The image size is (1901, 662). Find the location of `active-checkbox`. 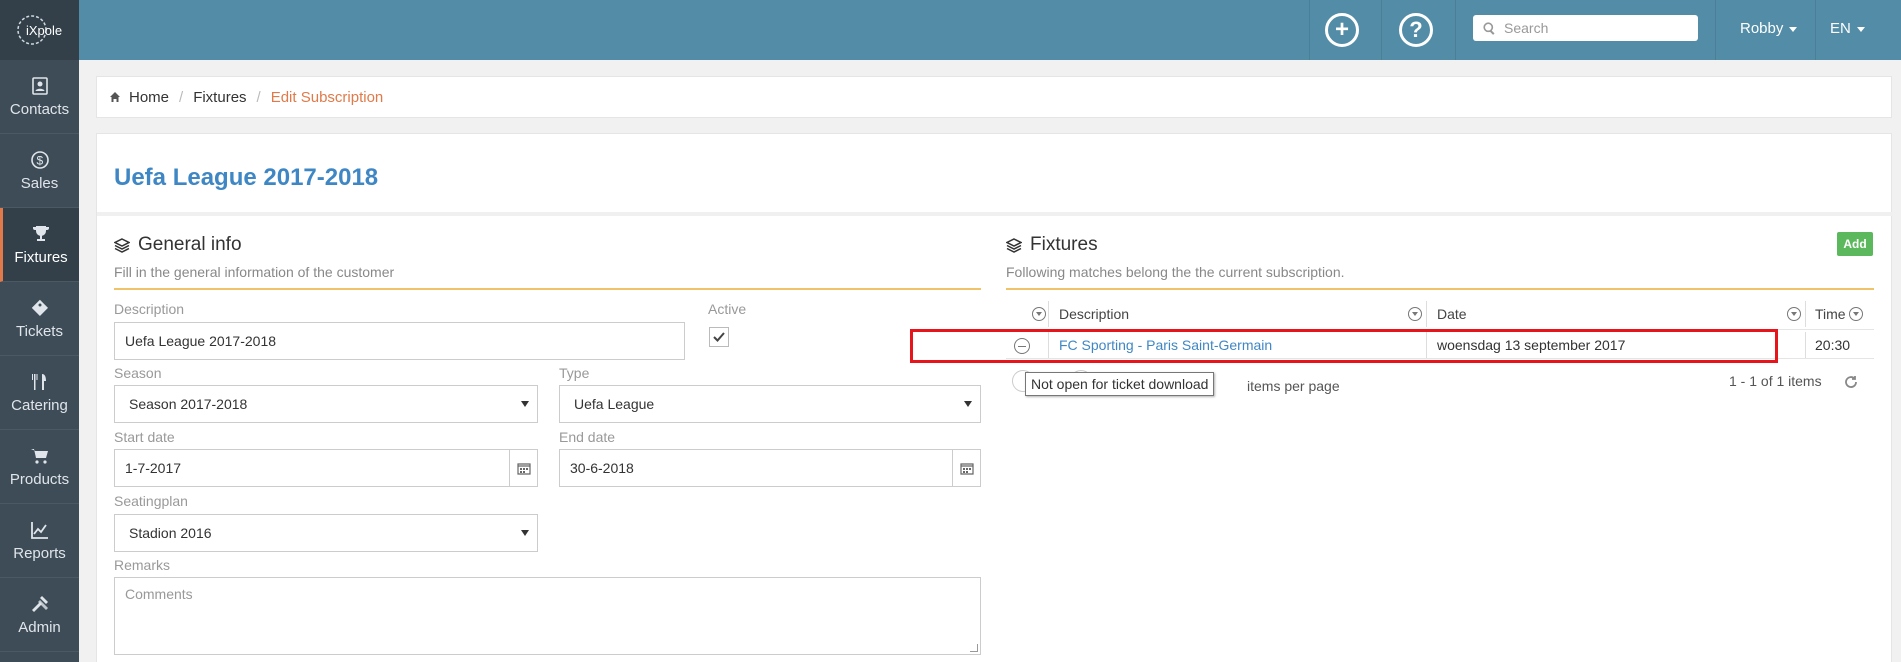

active-checkbox is located at coordinates (719, 337).